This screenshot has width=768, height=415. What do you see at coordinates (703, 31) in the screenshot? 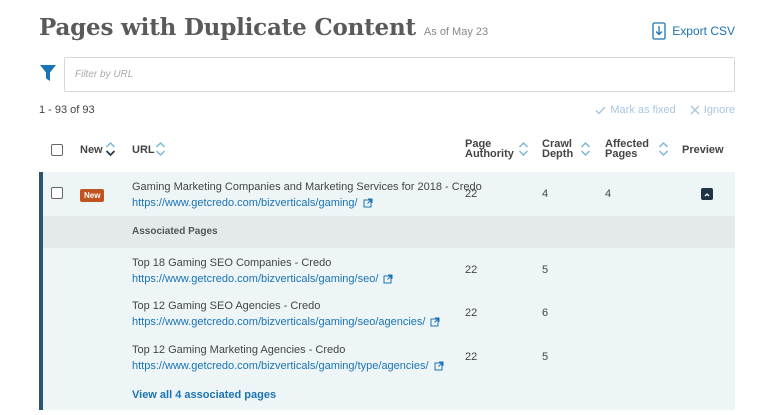
I see `export-csv-label: Export CSV` at bounding box center [703, 31].